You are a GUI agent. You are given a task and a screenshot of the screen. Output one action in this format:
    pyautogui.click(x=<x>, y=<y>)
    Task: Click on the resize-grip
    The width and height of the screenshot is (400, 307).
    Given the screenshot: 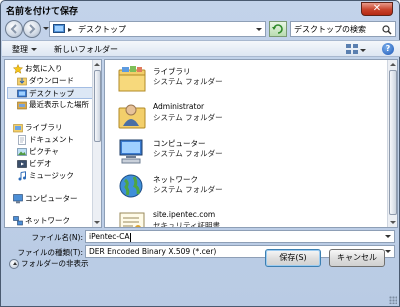 What is the action you would take?
    pyautogui.click(x=393, y=300)
    